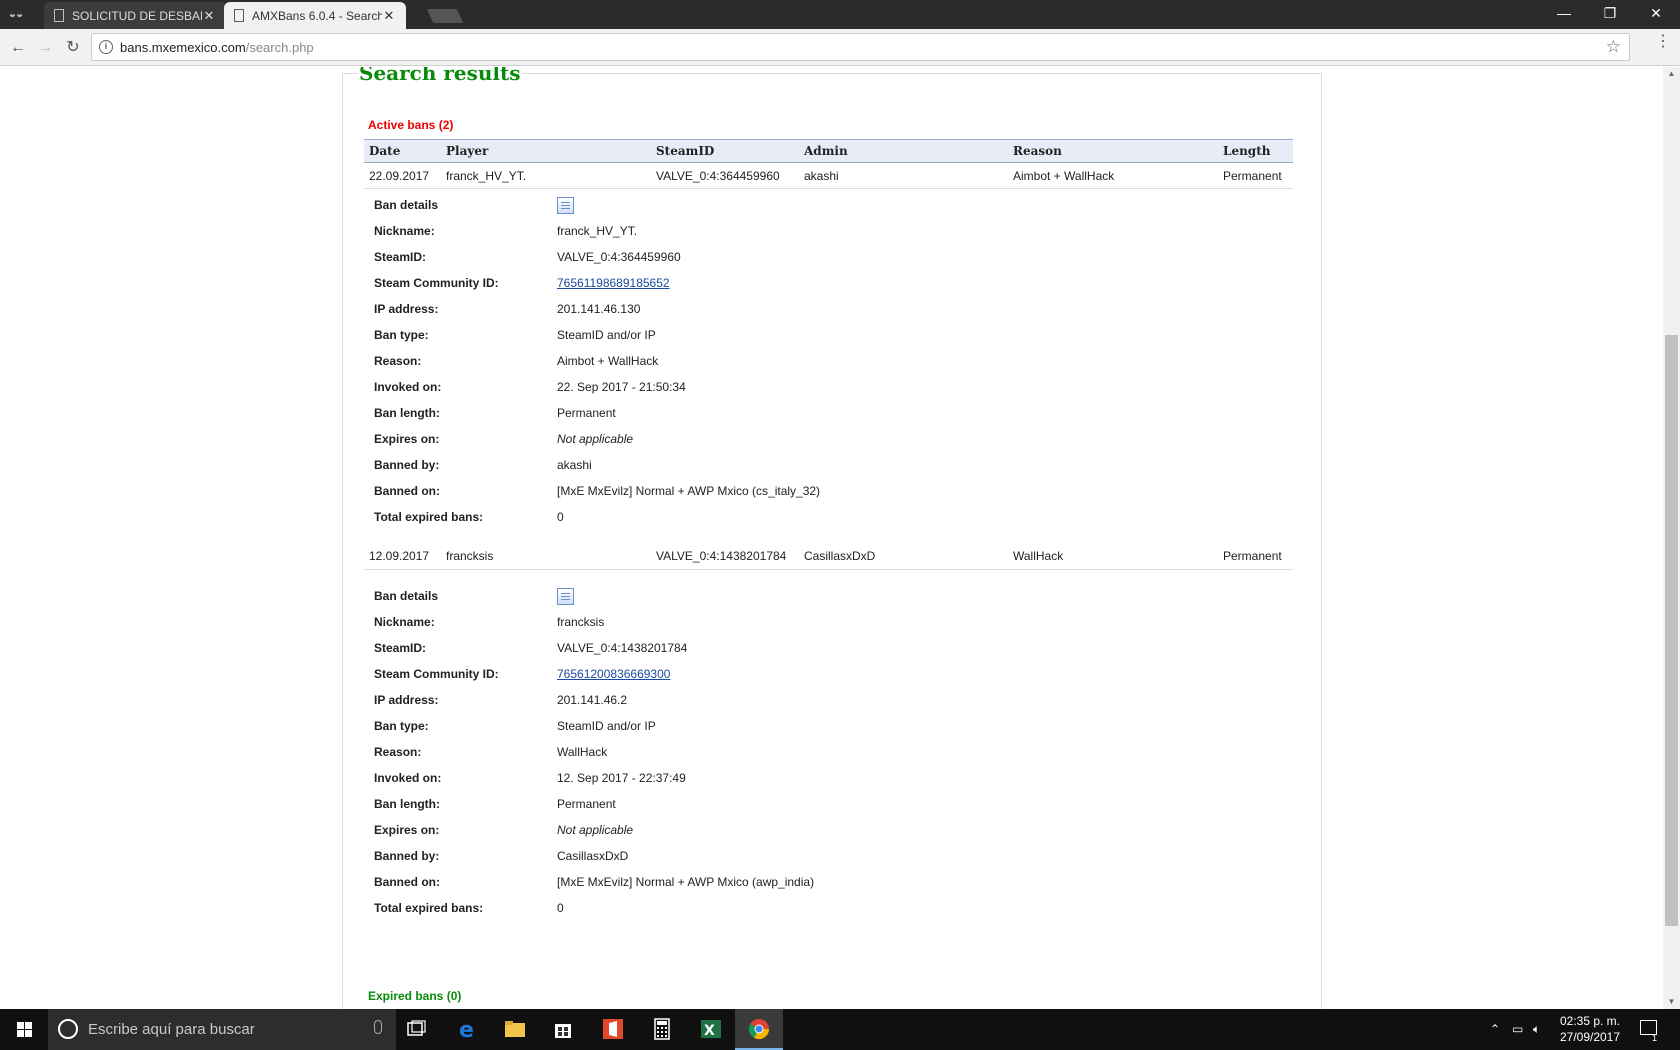  Describe the element at coordinates (400, 257) in the screenshot. I see `steamid-label: SteamID:` at that location.